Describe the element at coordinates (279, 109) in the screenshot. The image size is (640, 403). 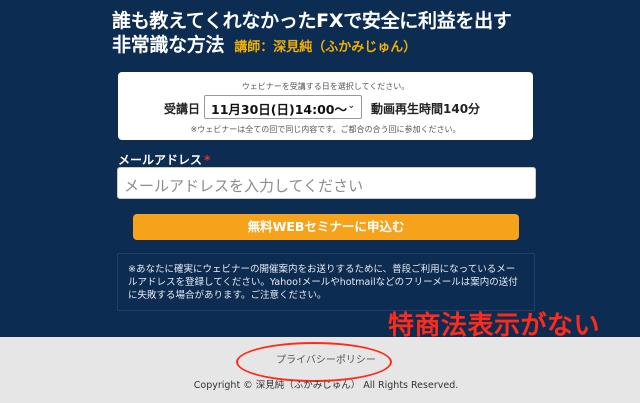
I see `session-select-value: 11月30日(日)14:00〜` at that location.